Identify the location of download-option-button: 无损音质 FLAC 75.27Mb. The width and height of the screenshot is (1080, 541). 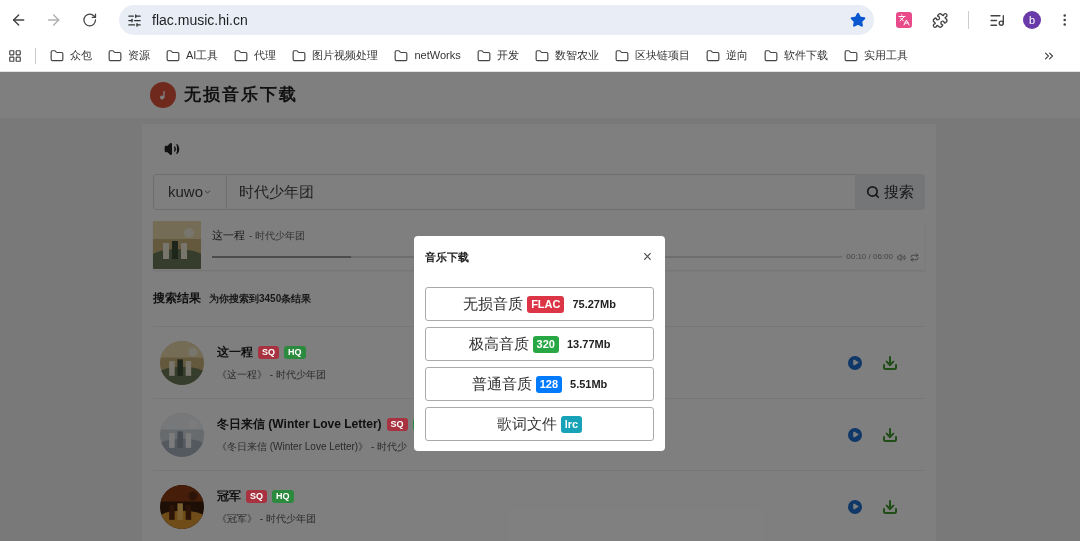
(539, 304).